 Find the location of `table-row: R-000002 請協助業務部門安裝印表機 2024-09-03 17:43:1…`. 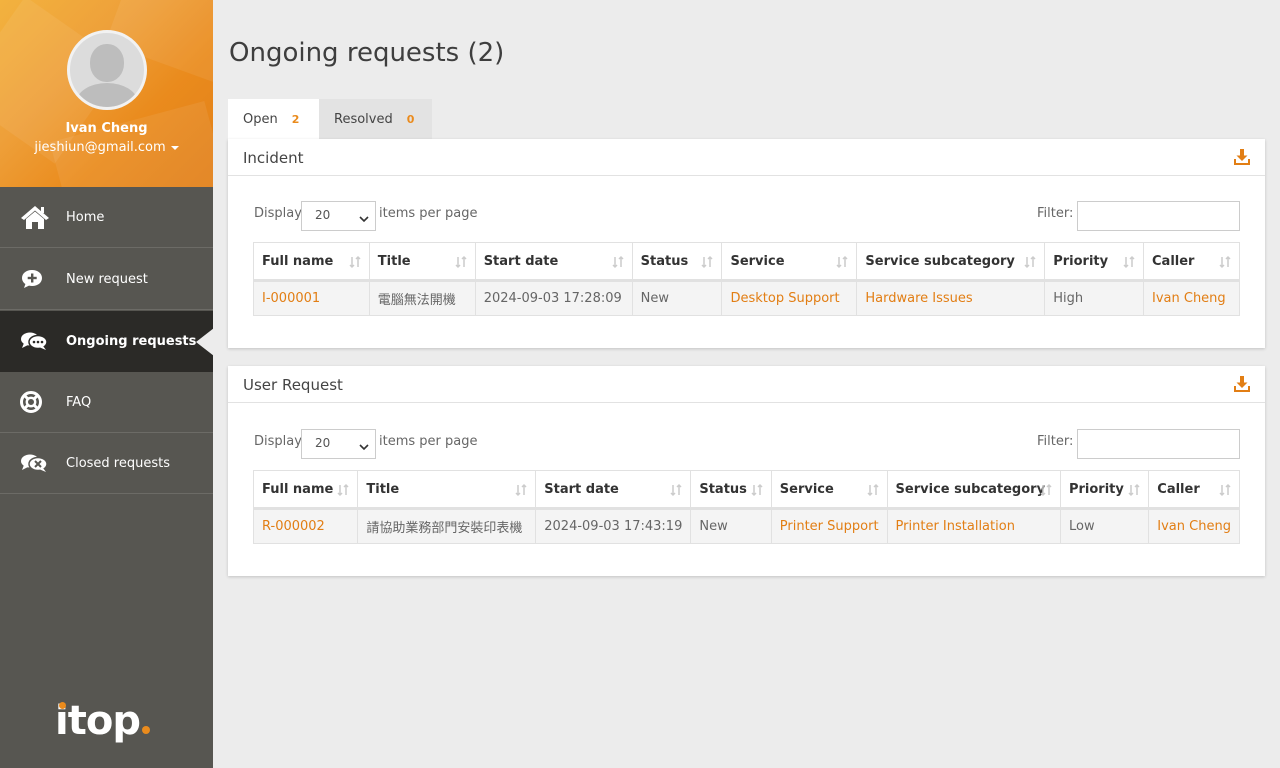

table-row: R-000002 請協助業務部門安裝印表機 2024-09-03 17:43:1… is located at coordinates (746, 526).